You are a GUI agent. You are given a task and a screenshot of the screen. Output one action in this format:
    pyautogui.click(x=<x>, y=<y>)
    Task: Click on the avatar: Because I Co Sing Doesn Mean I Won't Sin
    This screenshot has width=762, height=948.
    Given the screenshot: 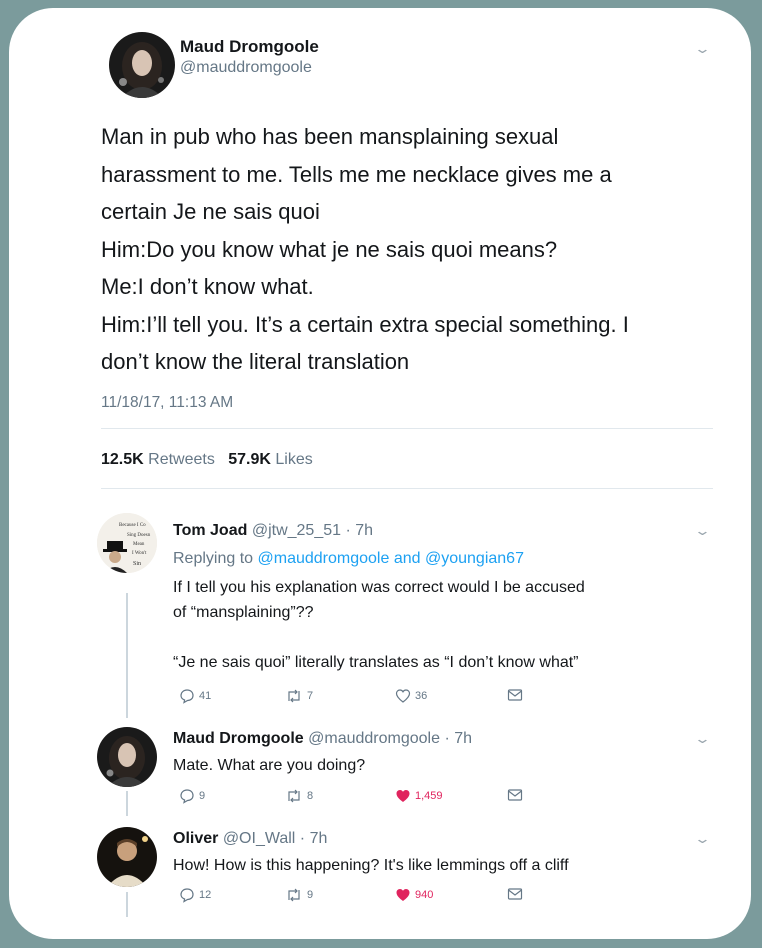 What is the action you would take?
    pyautogui.click(x=127, y=543)
    